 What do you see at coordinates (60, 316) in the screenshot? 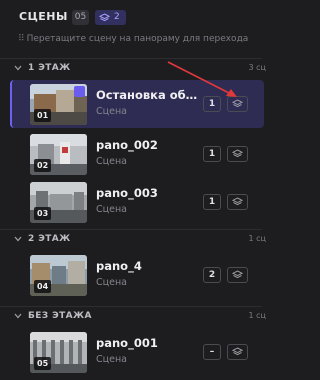
I see `floor-group-name: БЕЗ ЭТАЖА` at bounding box center [60, 316].